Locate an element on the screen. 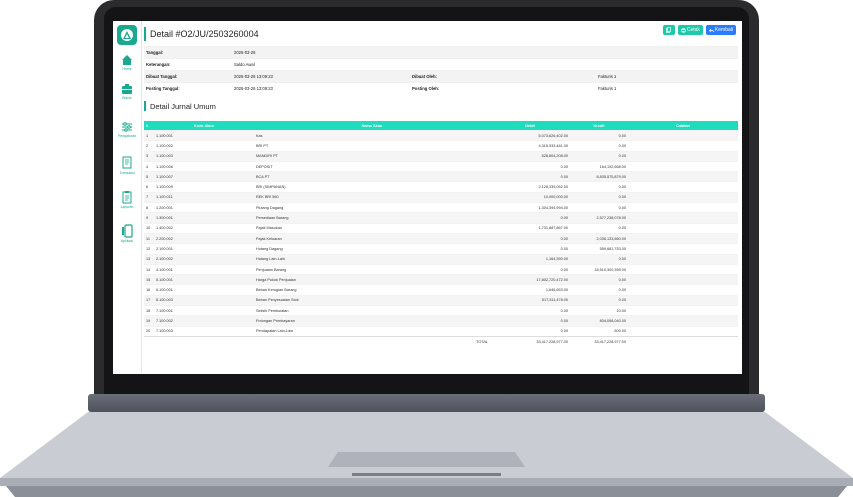 The image size is (853, 497). account-code: 6.100.003 is located at coordinates (204, 300).